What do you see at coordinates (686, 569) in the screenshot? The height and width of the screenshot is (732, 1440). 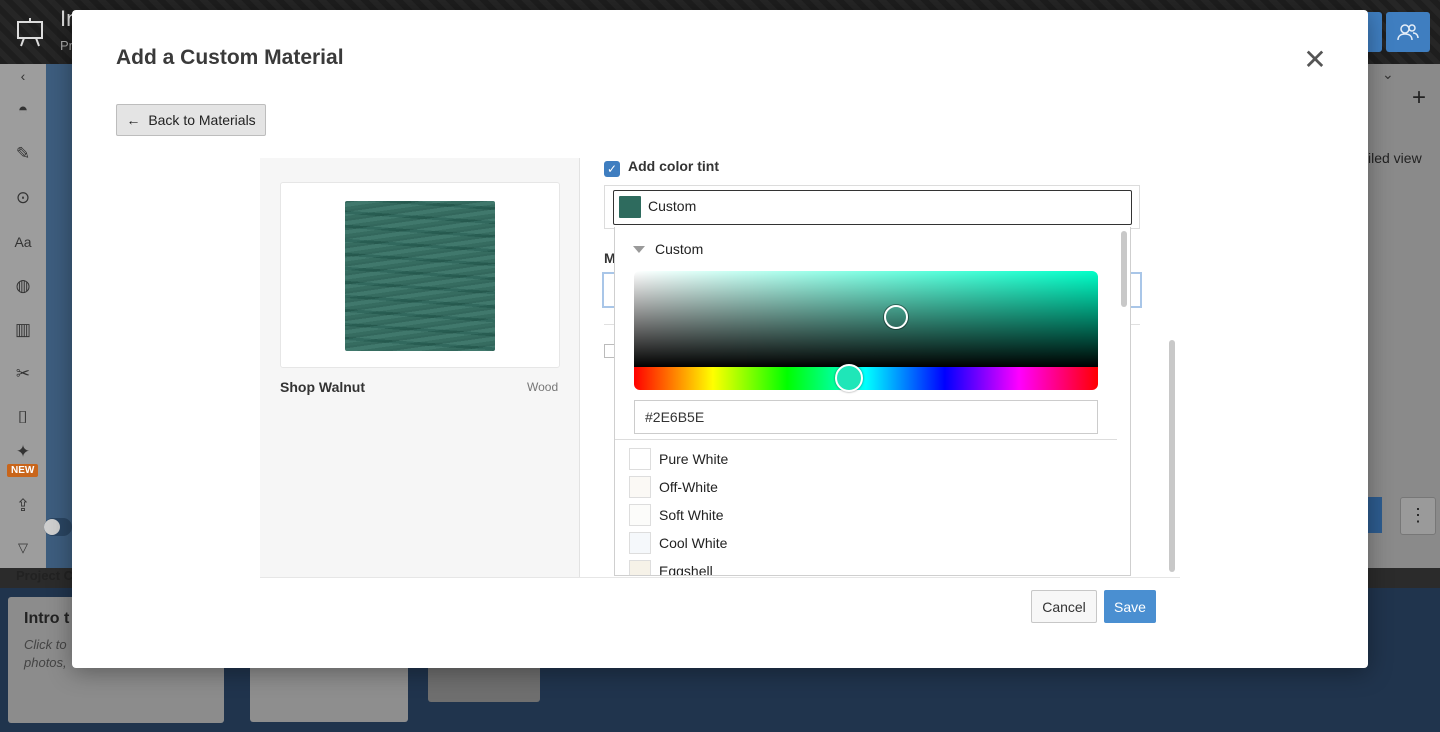 I see `swatch-label: Eggshell` at bounding box center [686, 569].